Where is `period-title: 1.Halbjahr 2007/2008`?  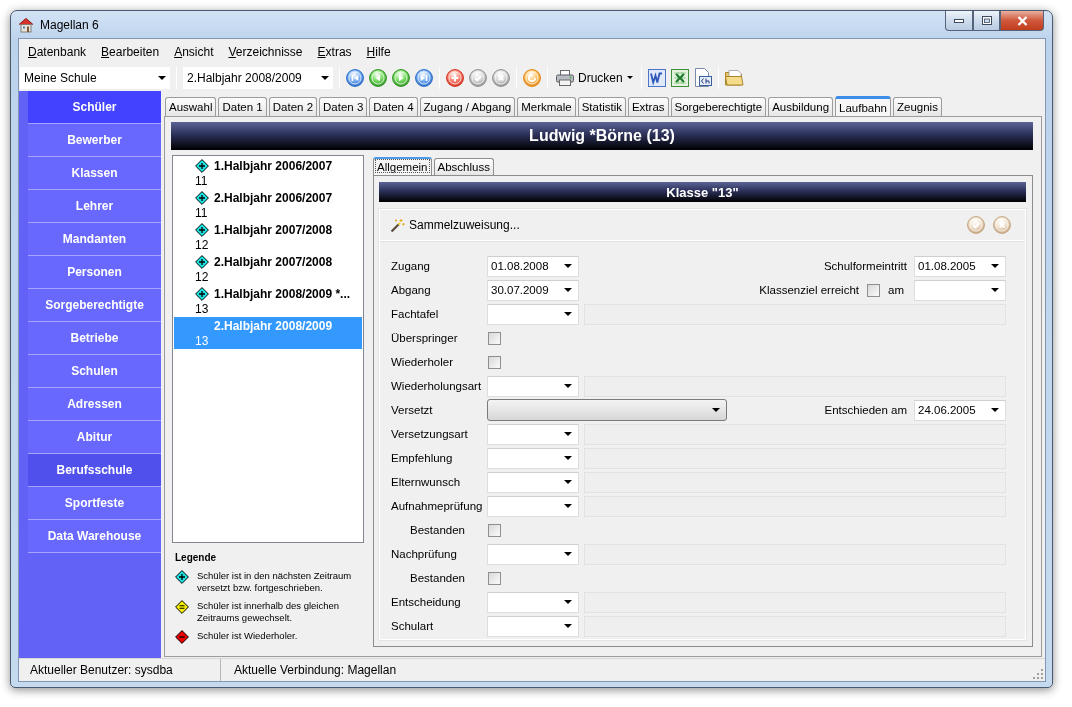 period-title: 1.Halbjahr 2007/2008 is located at coordinates (273, 230).